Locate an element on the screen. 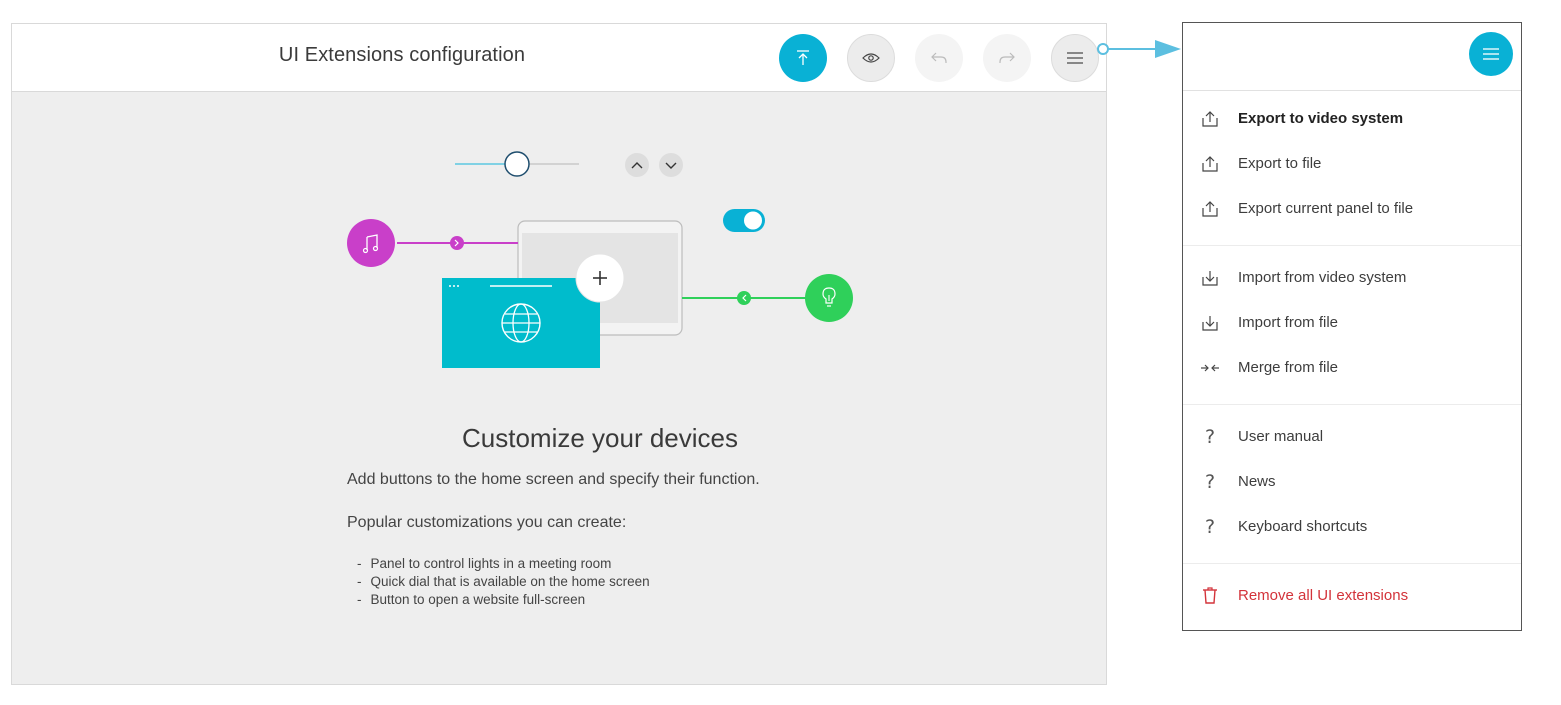  menu-item-export-to-file: Export to file is located at coordinates (1352, 163).